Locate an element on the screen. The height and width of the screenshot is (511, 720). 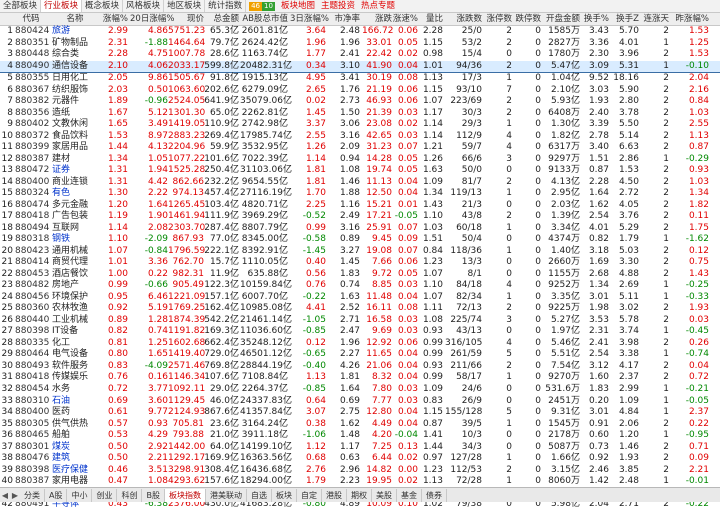
column-header: AB股总市值 is located at coordinates (264, 19).